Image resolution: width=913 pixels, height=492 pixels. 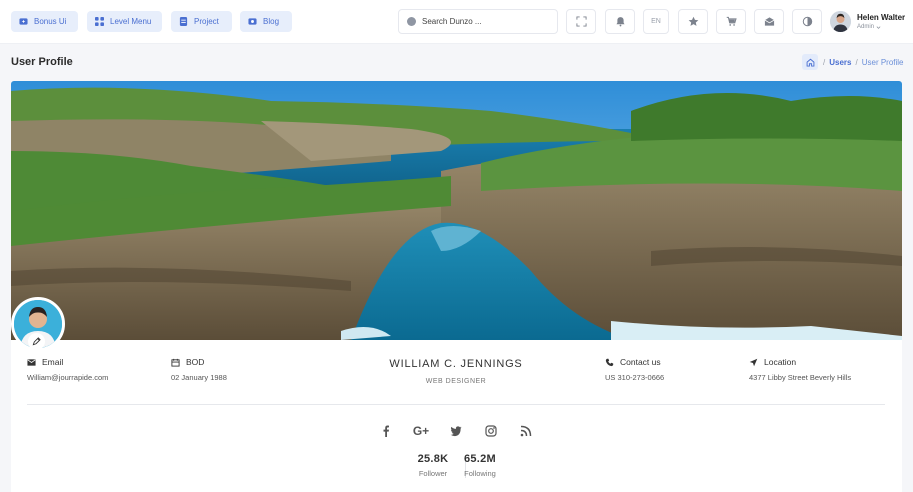 What do you see at coordinates (195, 362) in the screenshot?
I see `bod-label-text: BOD` at bounding box center [195, 362].